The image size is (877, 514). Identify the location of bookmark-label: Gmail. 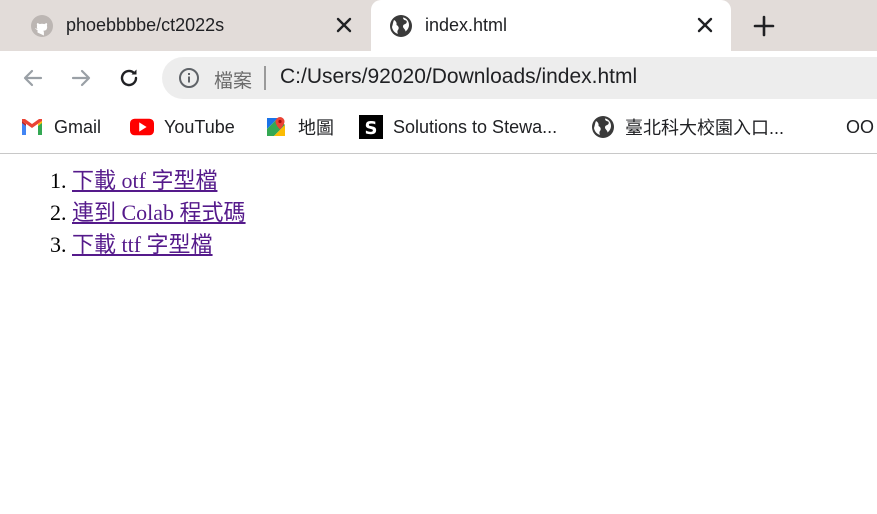
(78, 126).